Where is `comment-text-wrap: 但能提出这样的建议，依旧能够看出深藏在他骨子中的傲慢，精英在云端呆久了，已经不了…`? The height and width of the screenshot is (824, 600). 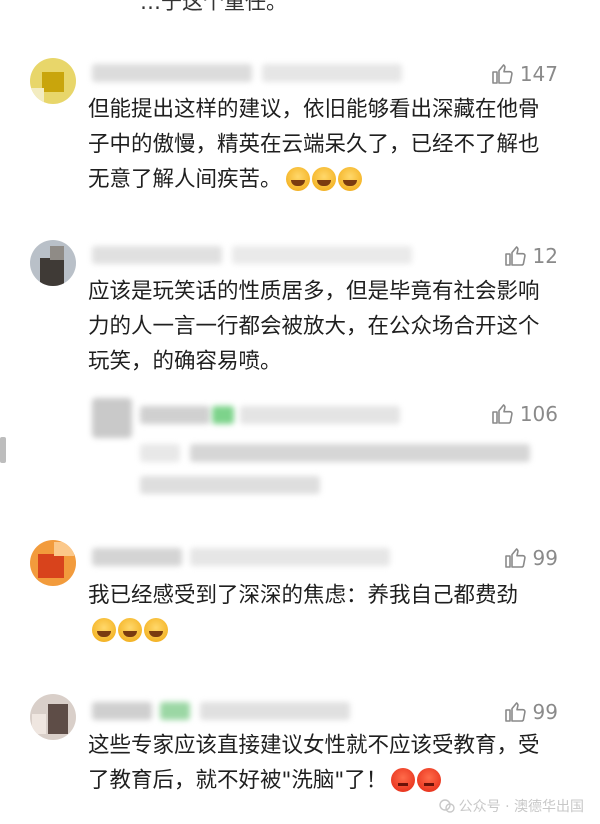 comment-text-wrap: 但能提出这样的建议，依旧能够看出深藏在他骨子中的傲慢，精英在云端呆久了，已经不了… is located at coordinates (323, 144).